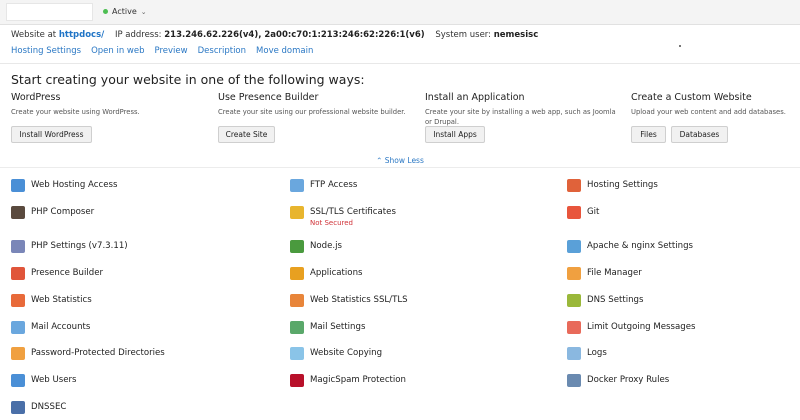  Describe the element at coordinates (61, 300) in the screenshot. I see `tool-label: Web Statistics` at that location.